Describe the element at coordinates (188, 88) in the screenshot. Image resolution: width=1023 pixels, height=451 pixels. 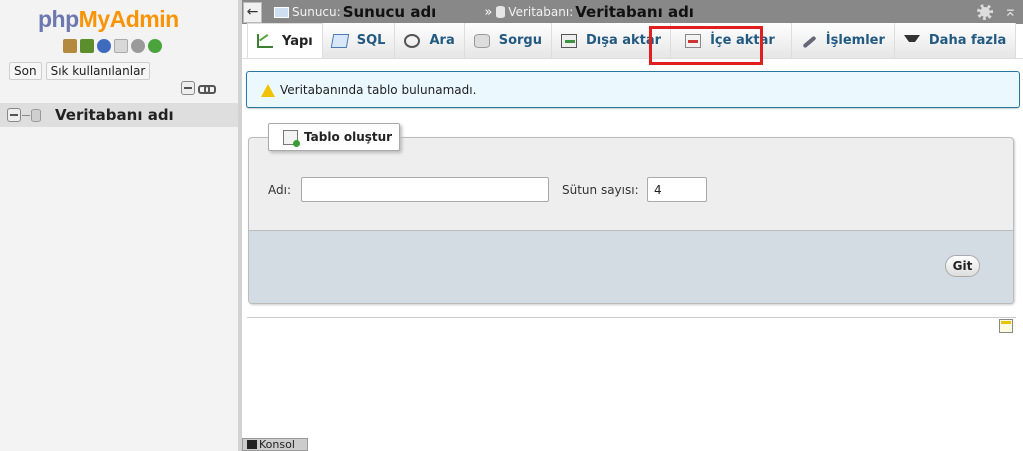
I see `collapse-all-icon` at that location.